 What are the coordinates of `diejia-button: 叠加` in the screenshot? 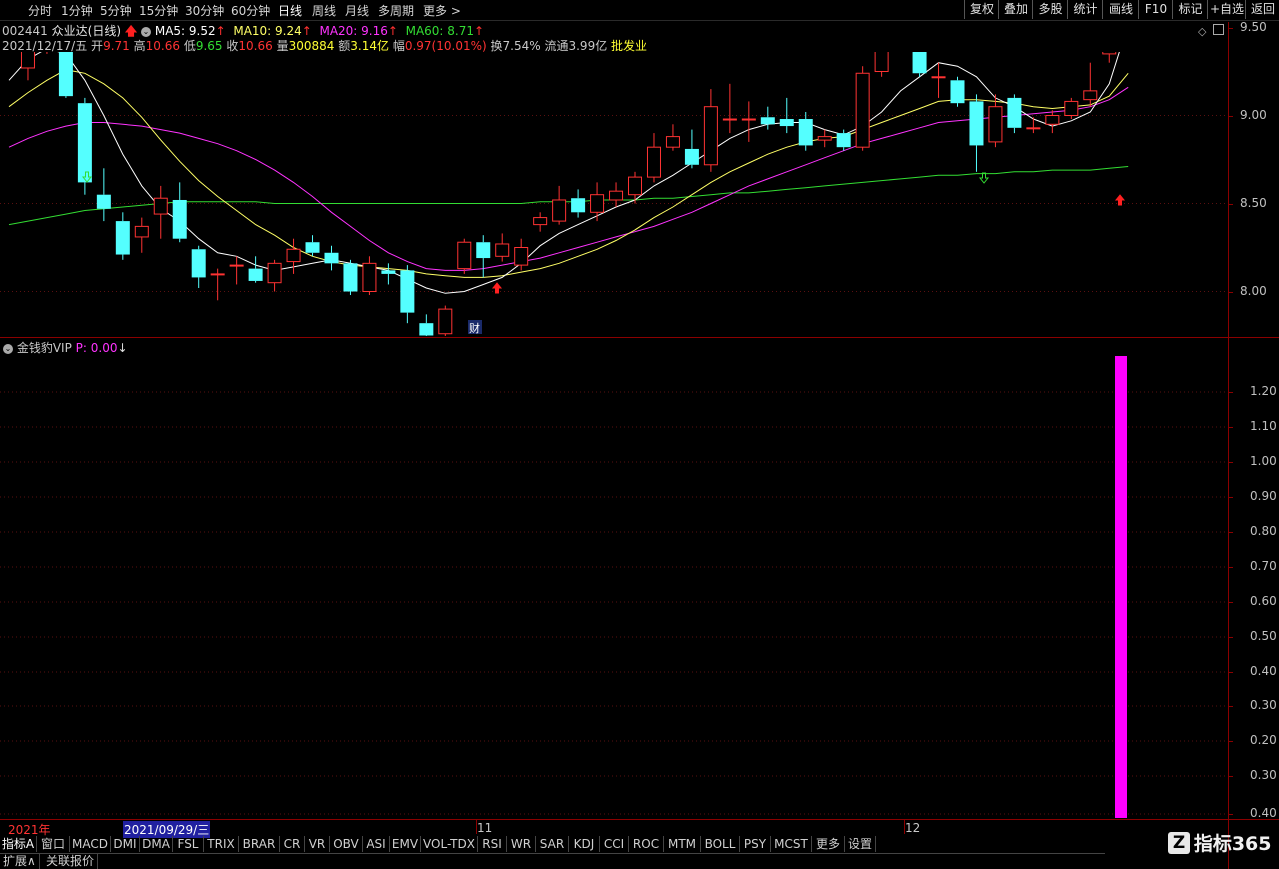 It's located at (1015, 9).